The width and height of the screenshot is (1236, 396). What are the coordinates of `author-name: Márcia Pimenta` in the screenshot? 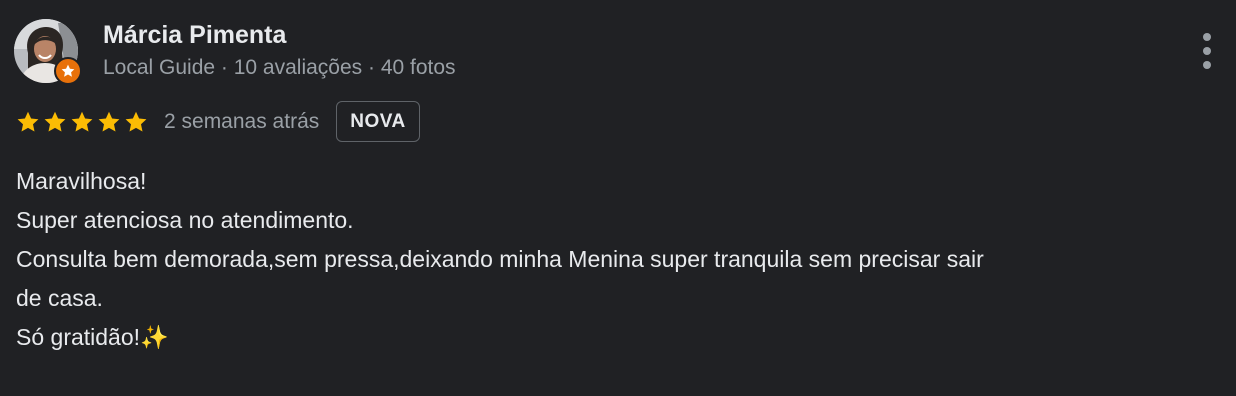 It's located at (194, 35).